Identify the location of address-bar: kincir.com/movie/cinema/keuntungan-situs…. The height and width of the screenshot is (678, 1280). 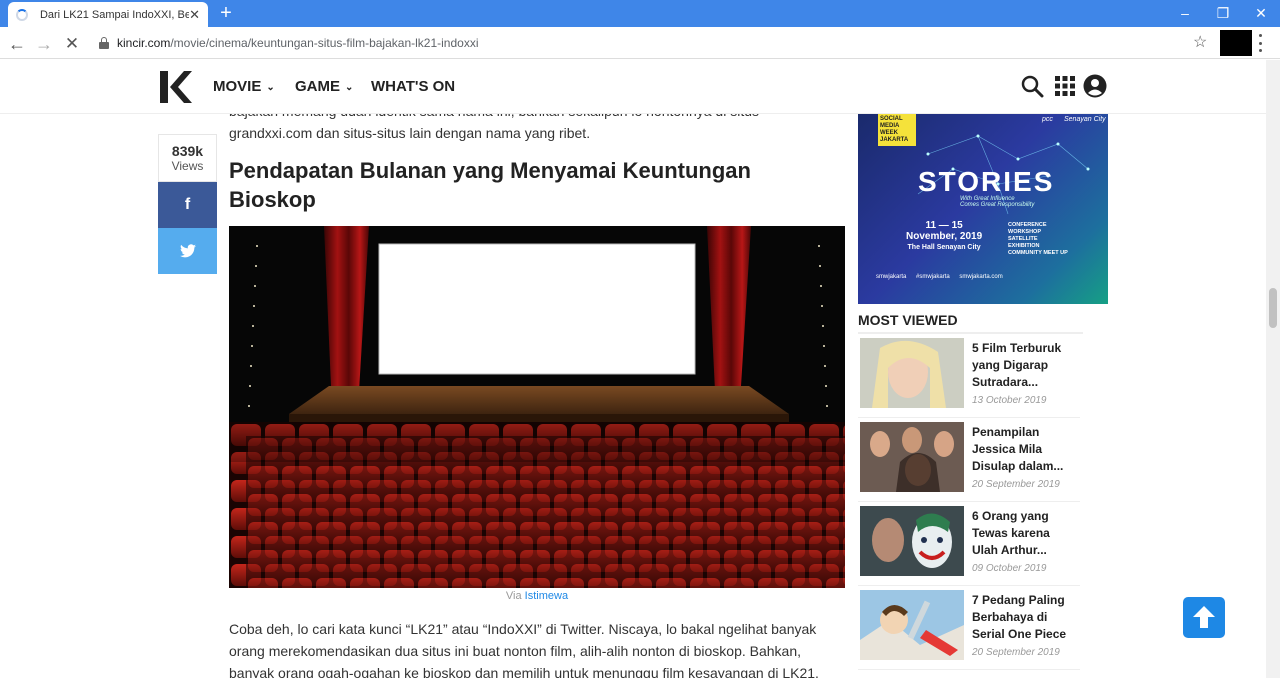
(297, 43).